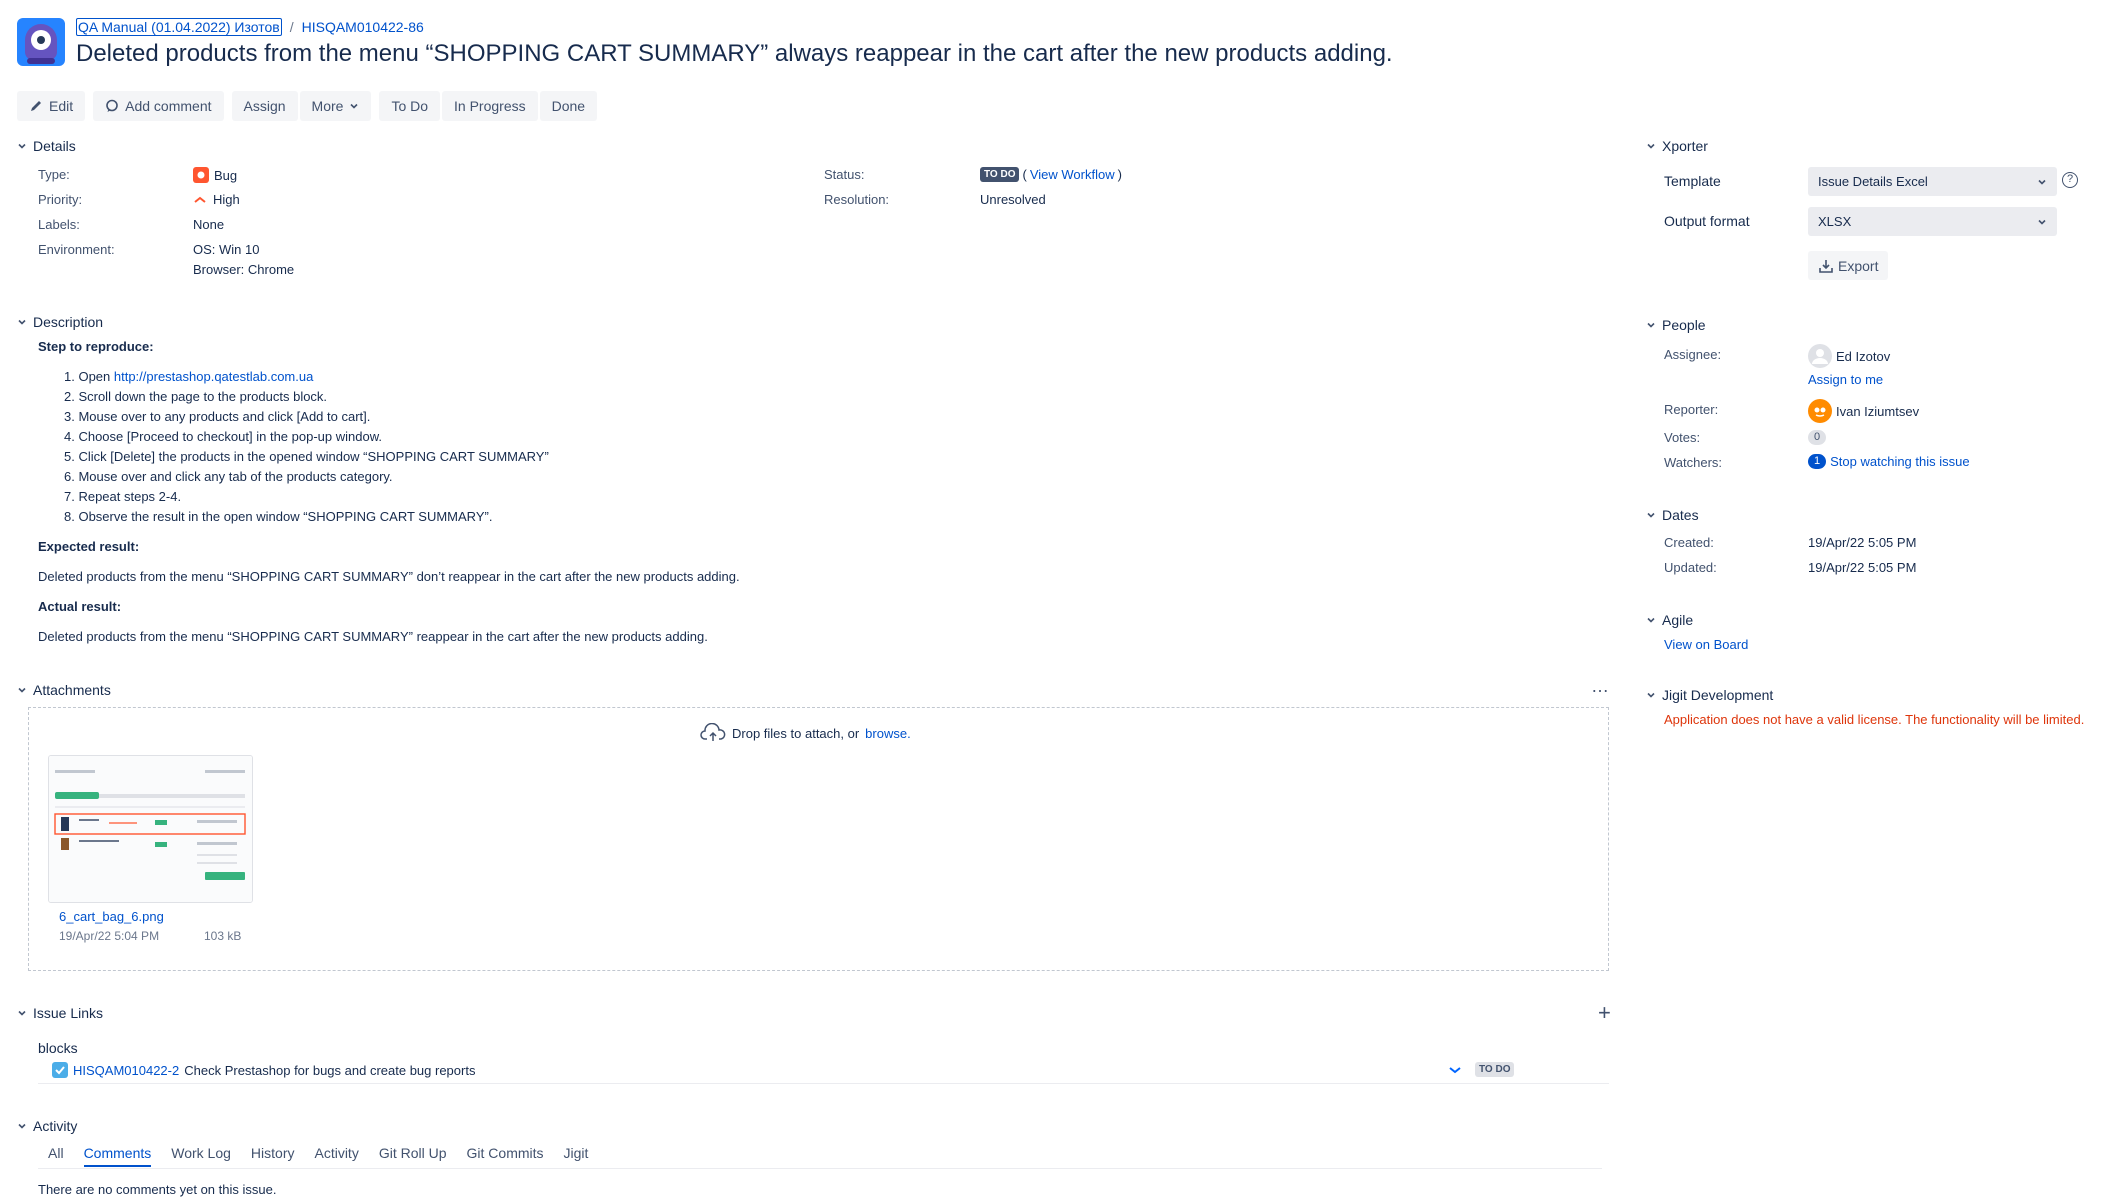  Describe the element at coordinates (1689, 542) in the screenshot. I see `created-label: Created:` at that location.